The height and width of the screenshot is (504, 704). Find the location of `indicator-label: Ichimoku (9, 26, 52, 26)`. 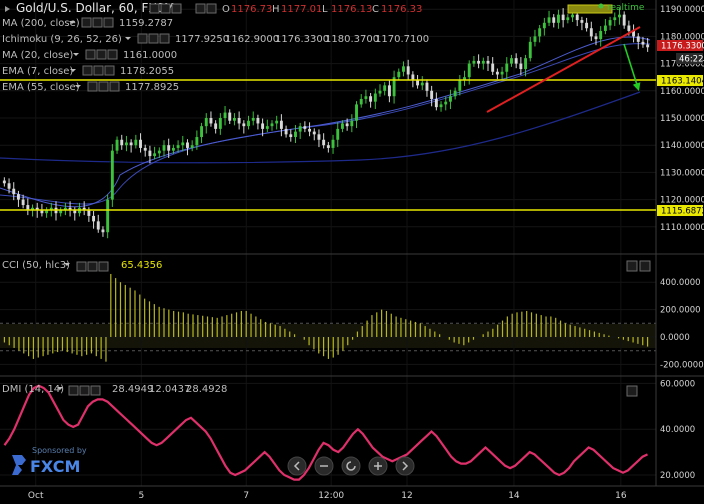

indicator-label: Ichimoku (9, 26, 52, 26) is located at coordinates (62, 39).